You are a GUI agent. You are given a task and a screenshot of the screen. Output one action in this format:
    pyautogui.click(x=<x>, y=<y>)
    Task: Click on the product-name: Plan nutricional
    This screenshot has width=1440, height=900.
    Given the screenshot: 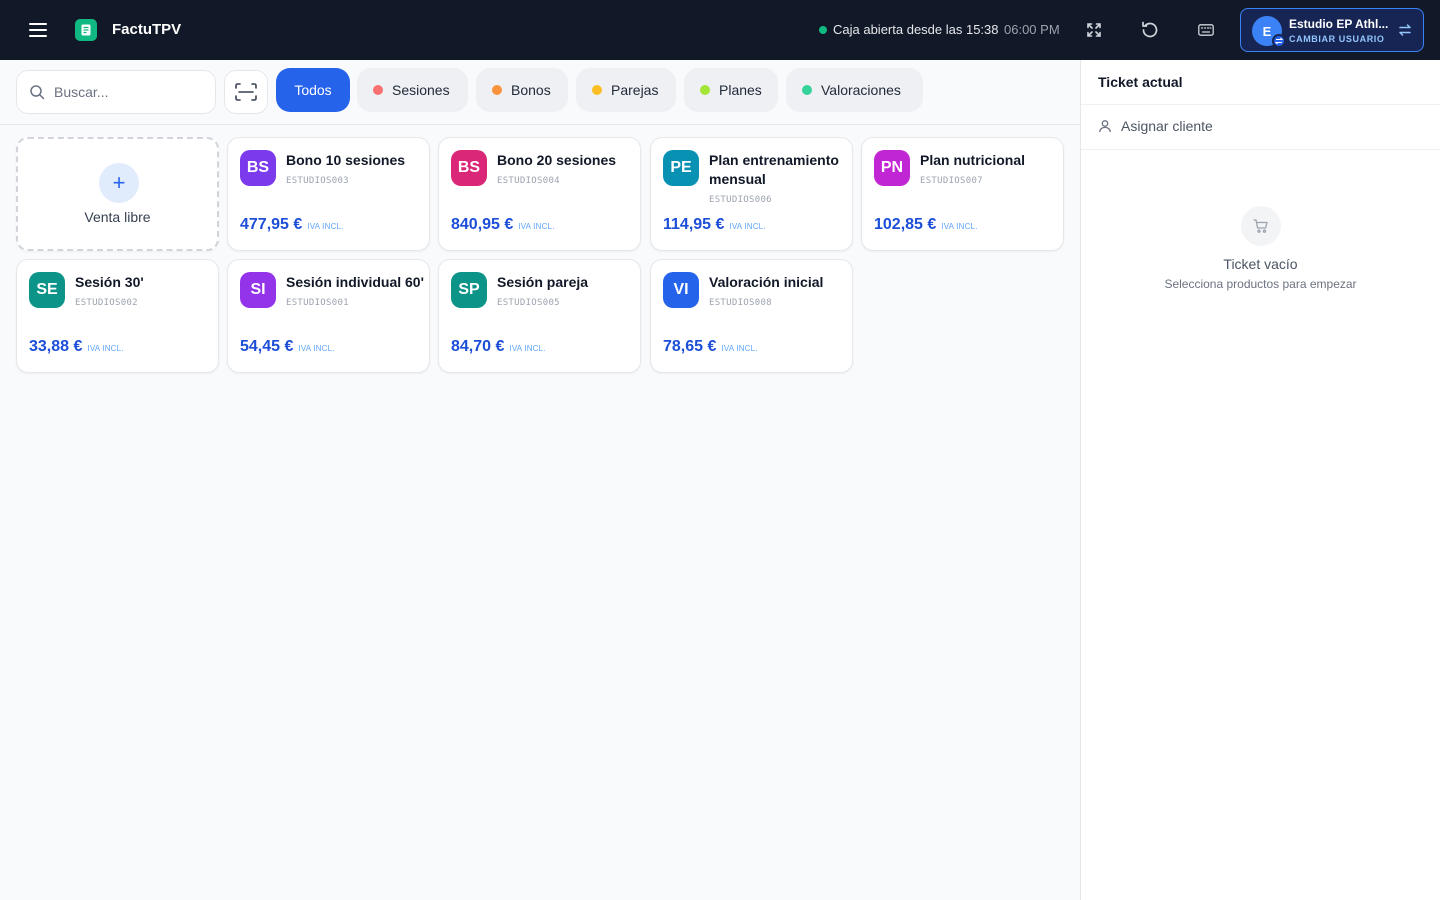 What is the action you would take?
    pyautogui.click(x=973, y=160)
    